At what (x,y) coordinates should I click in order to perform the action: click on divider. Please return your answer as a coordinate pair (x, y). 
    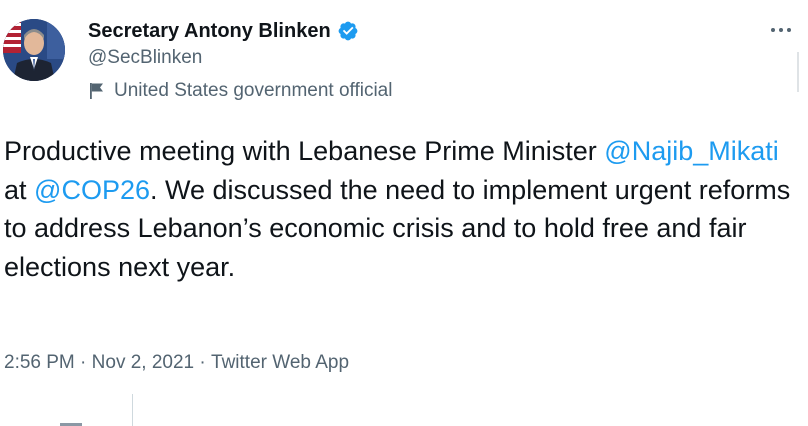
    Looking at the image, I should click on (132, 410).